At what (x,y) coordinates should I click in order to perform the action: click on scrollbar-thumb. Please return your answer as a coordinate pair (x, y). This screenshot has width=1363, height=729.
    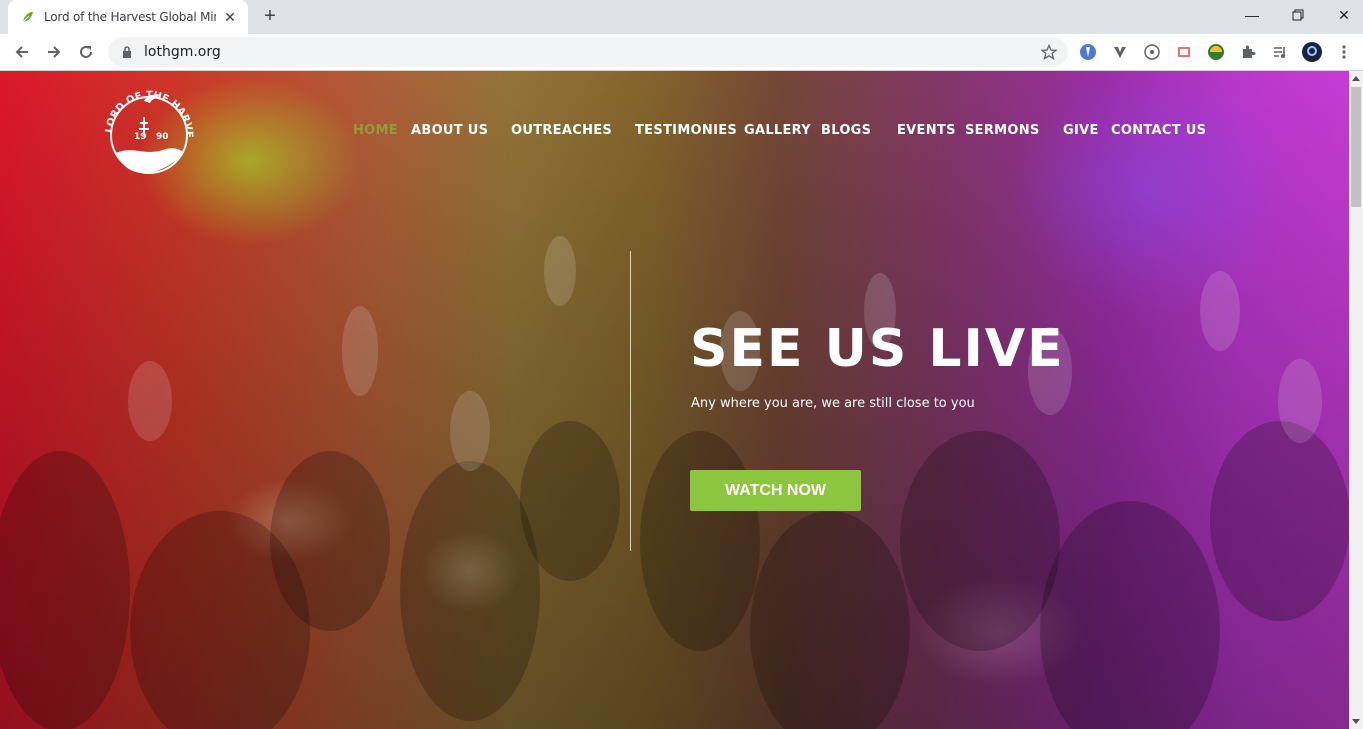
    Looking at the image, I should click on (1356, 147).